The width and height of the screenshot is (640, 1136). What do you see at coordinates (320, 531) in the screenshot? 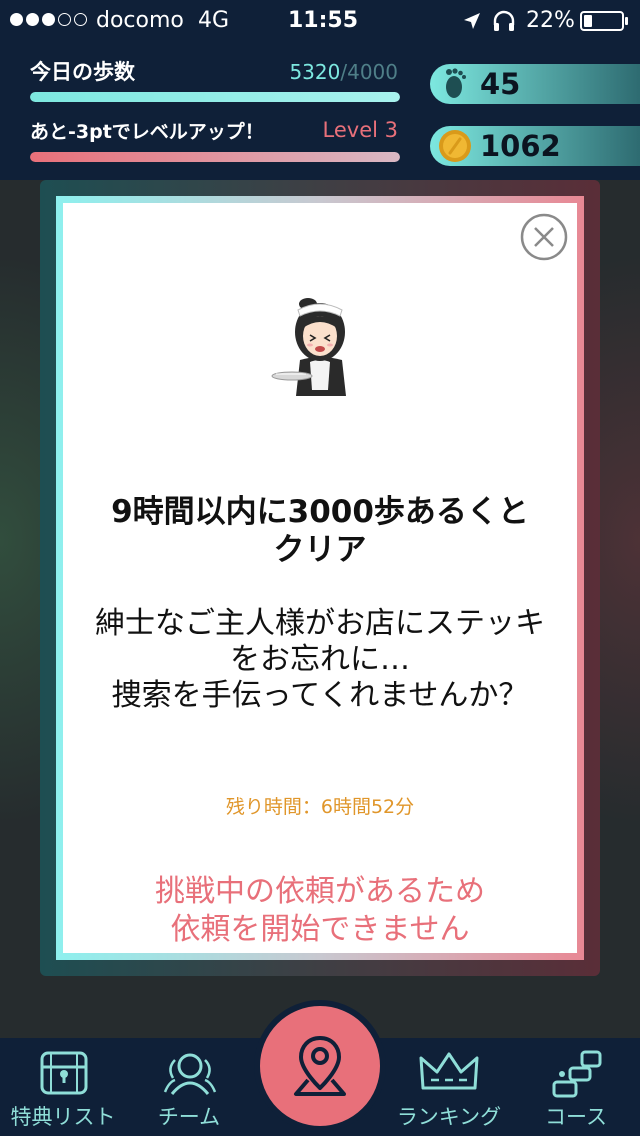
I see `quest-title: 9時間以内に3000歩あるくとクリア` at bounding box center [320, 531].